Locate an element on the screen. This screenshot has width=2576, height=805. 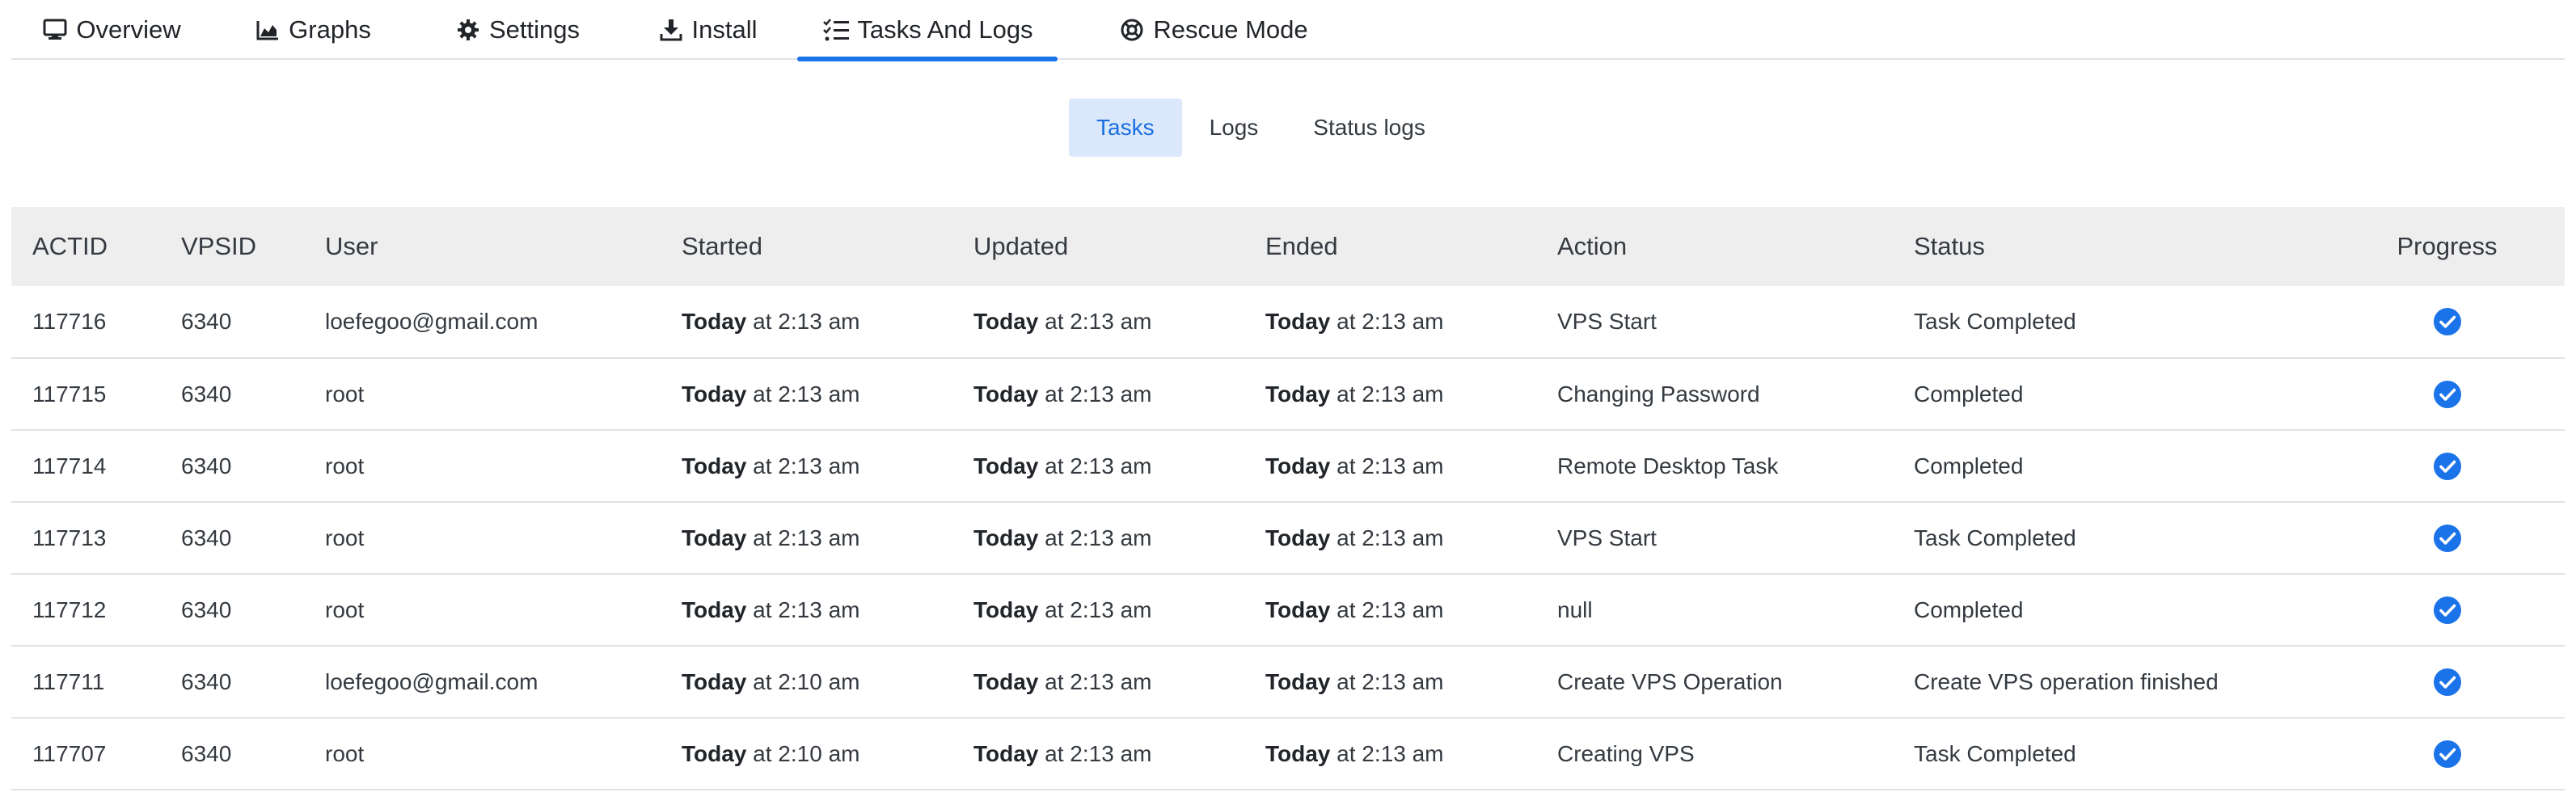
action-value: null is located at coordinates (1575, 609).